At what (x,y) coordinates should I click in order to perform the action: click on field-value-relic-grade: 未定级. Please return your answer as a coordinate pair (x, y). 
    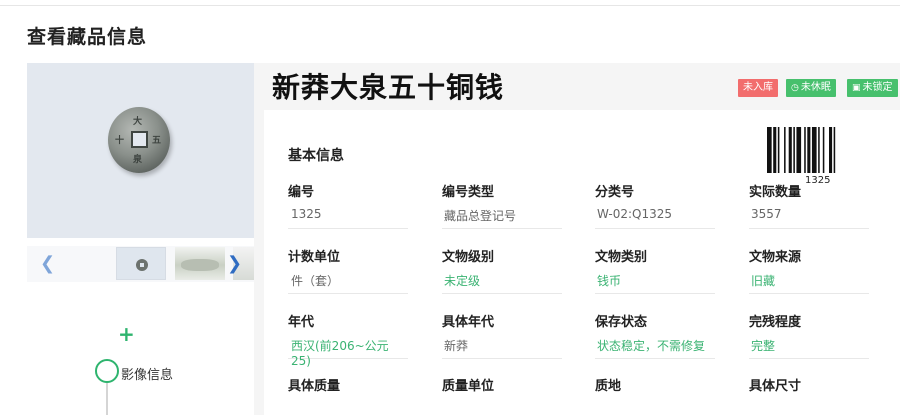
    Looking at the image, I should click on (502, 283).